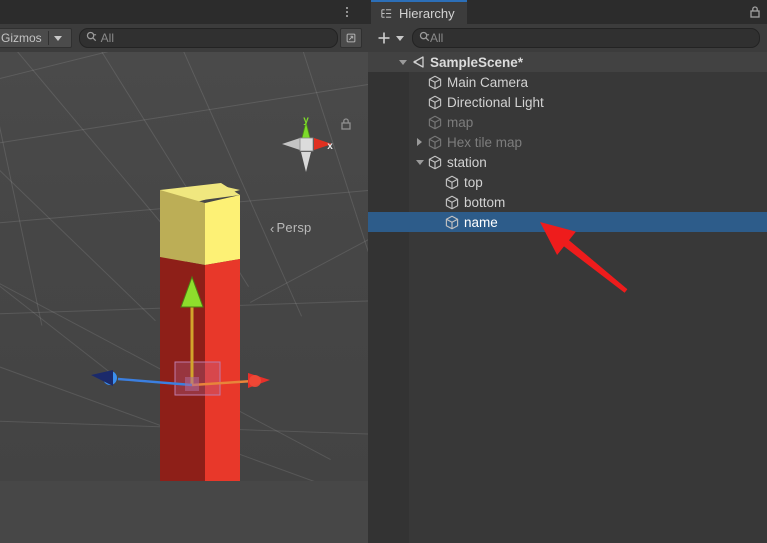  Describe the element at coordinates (351, 38) in the screenshot. I see `open-in-new-icon` at that location.